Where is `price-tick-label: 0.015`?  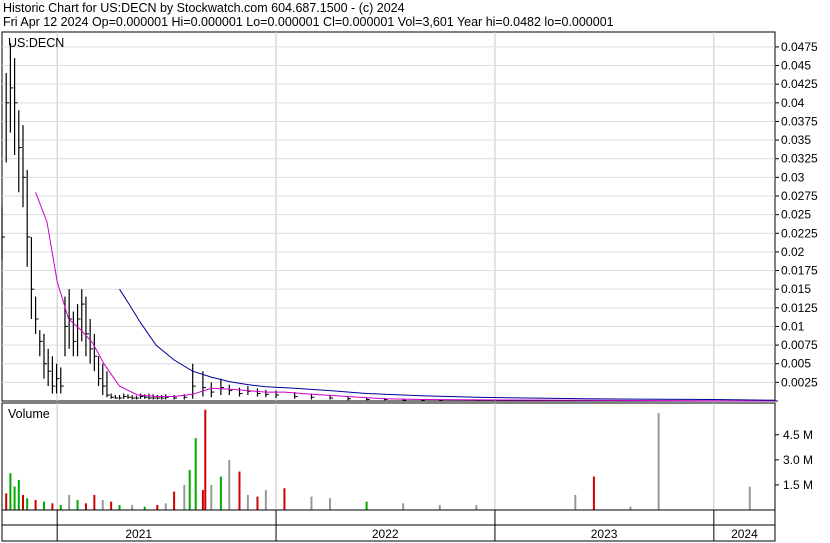
price-tick-label: 0.015 is located at coordinates (796, 289).